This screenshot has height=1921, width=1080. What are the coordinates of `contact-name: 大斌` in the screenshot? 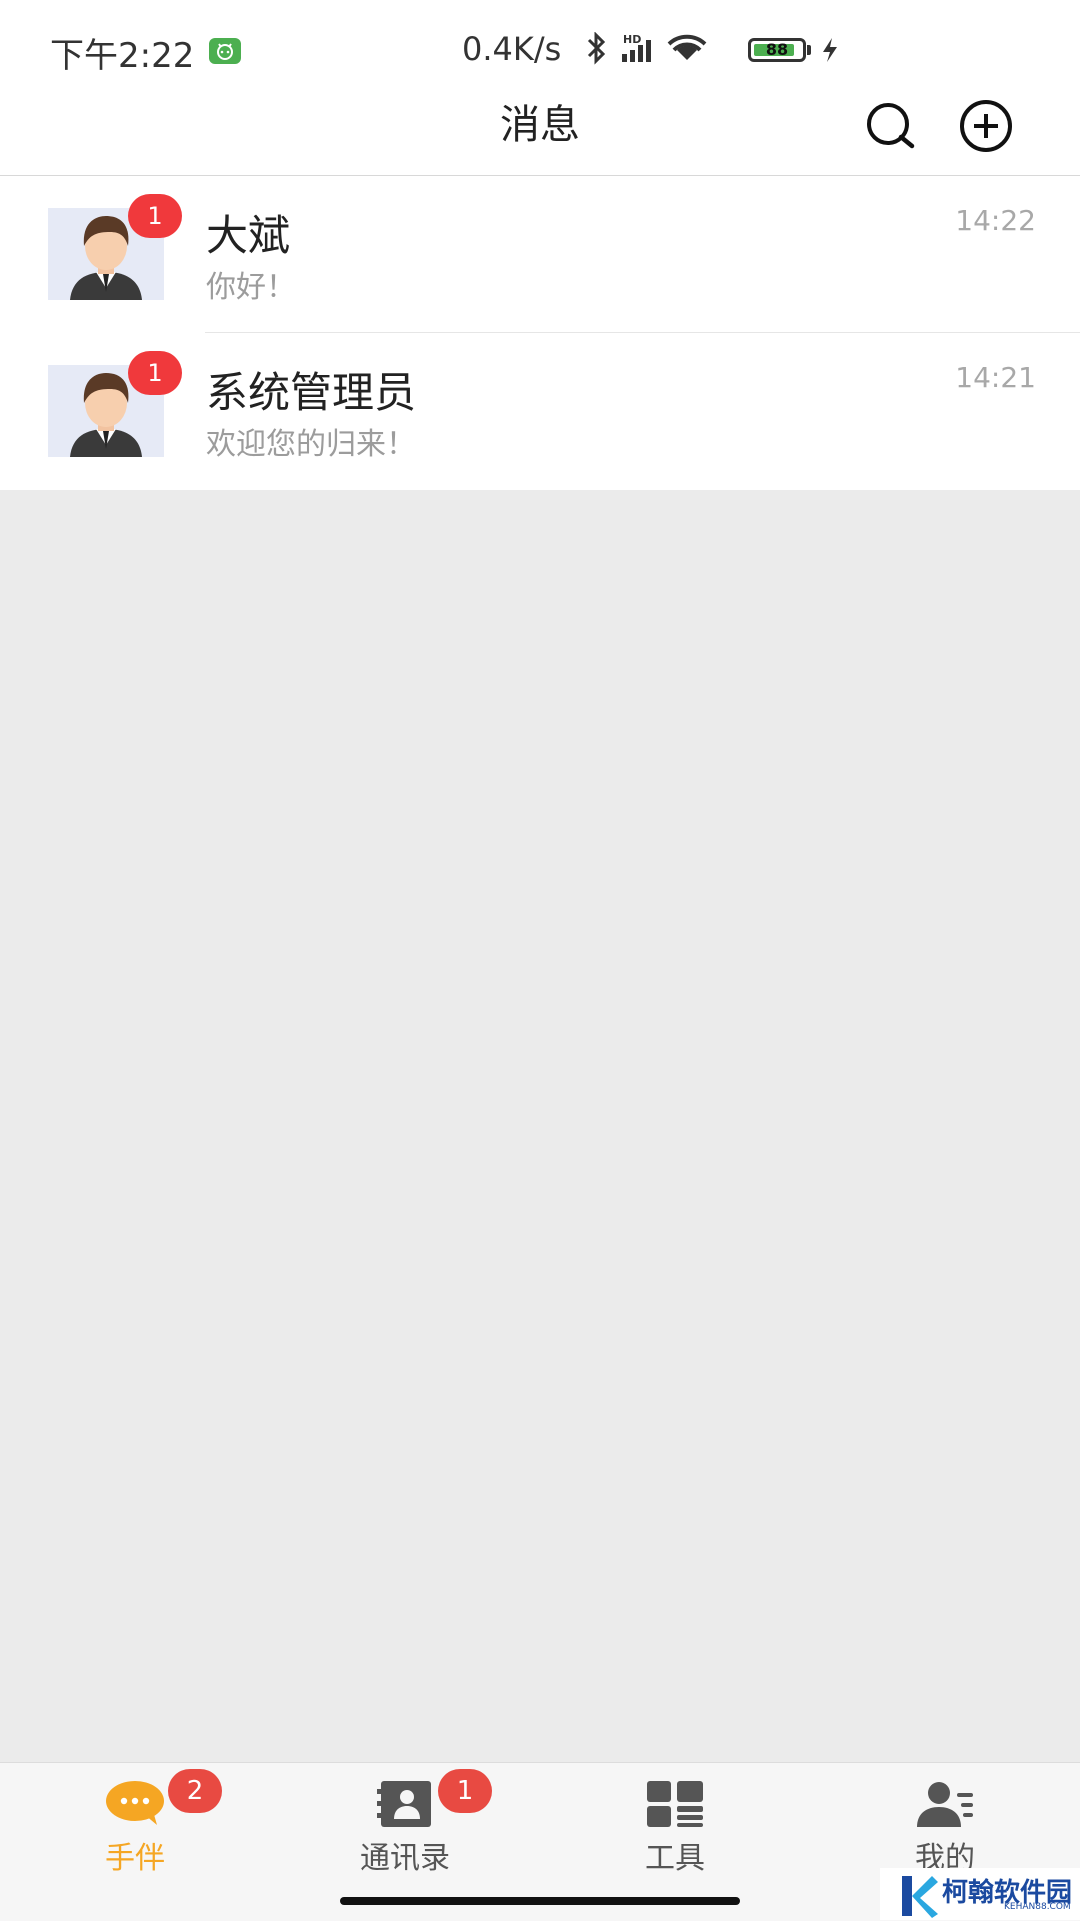 It's located at (248, 235).